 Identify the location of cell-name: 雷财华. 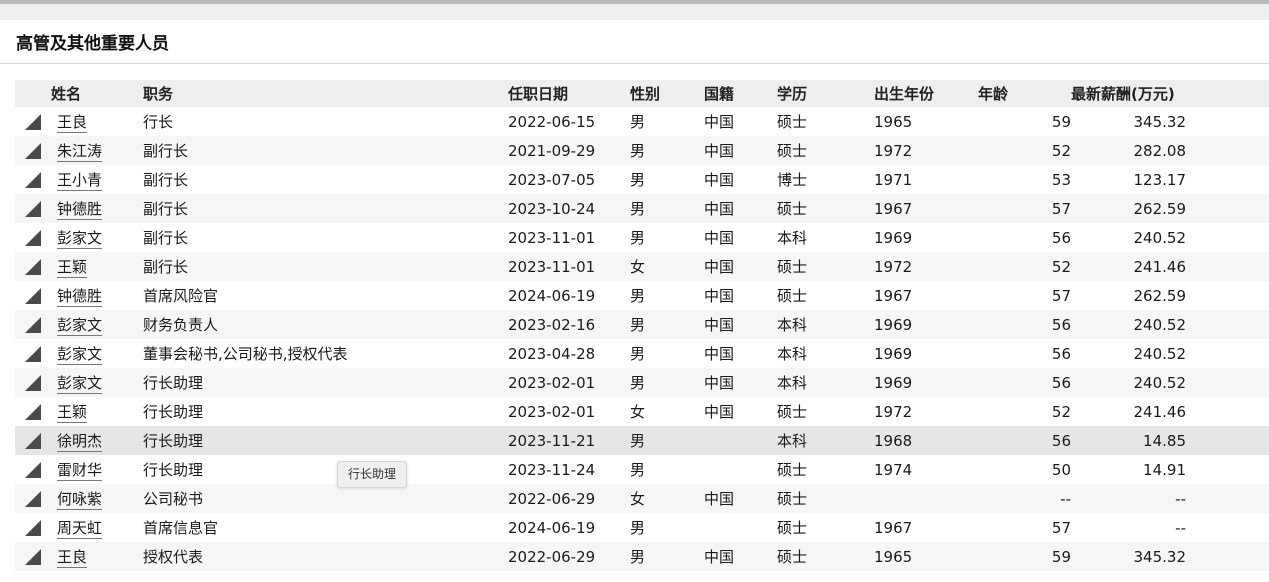
(97, 469).